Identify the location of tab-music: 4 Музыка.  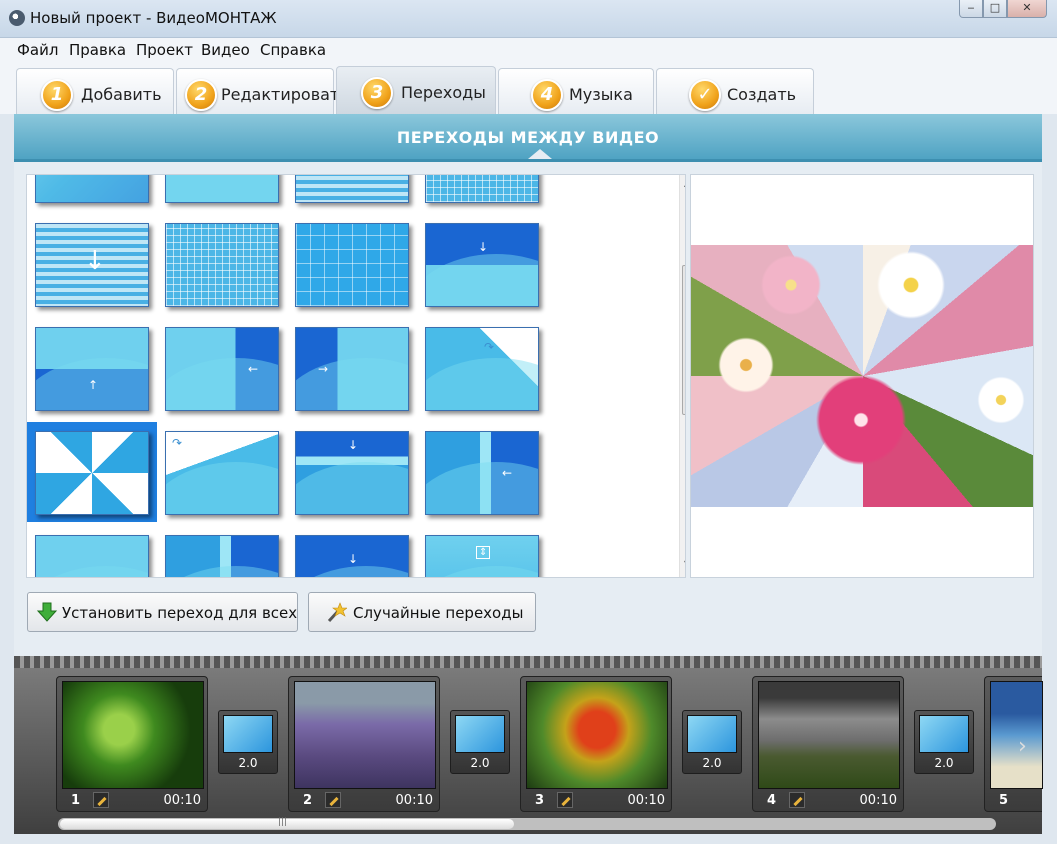
(576, 91).